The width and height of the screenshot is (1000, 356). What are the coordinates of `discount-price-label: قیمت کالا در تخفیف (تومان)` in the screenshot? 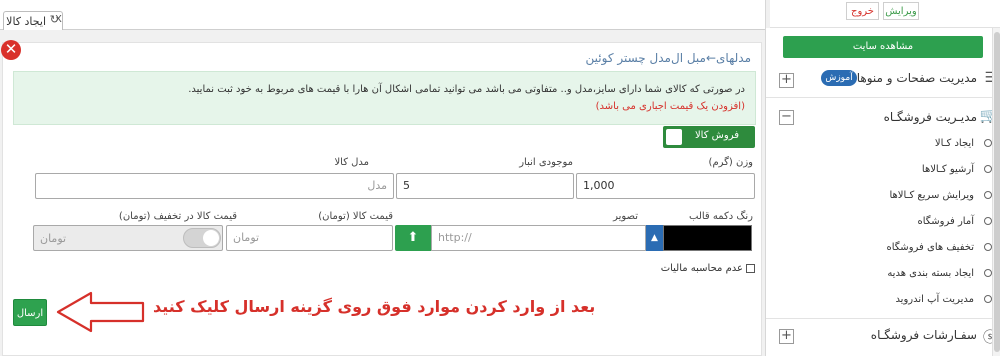 It's located at (177, 216).